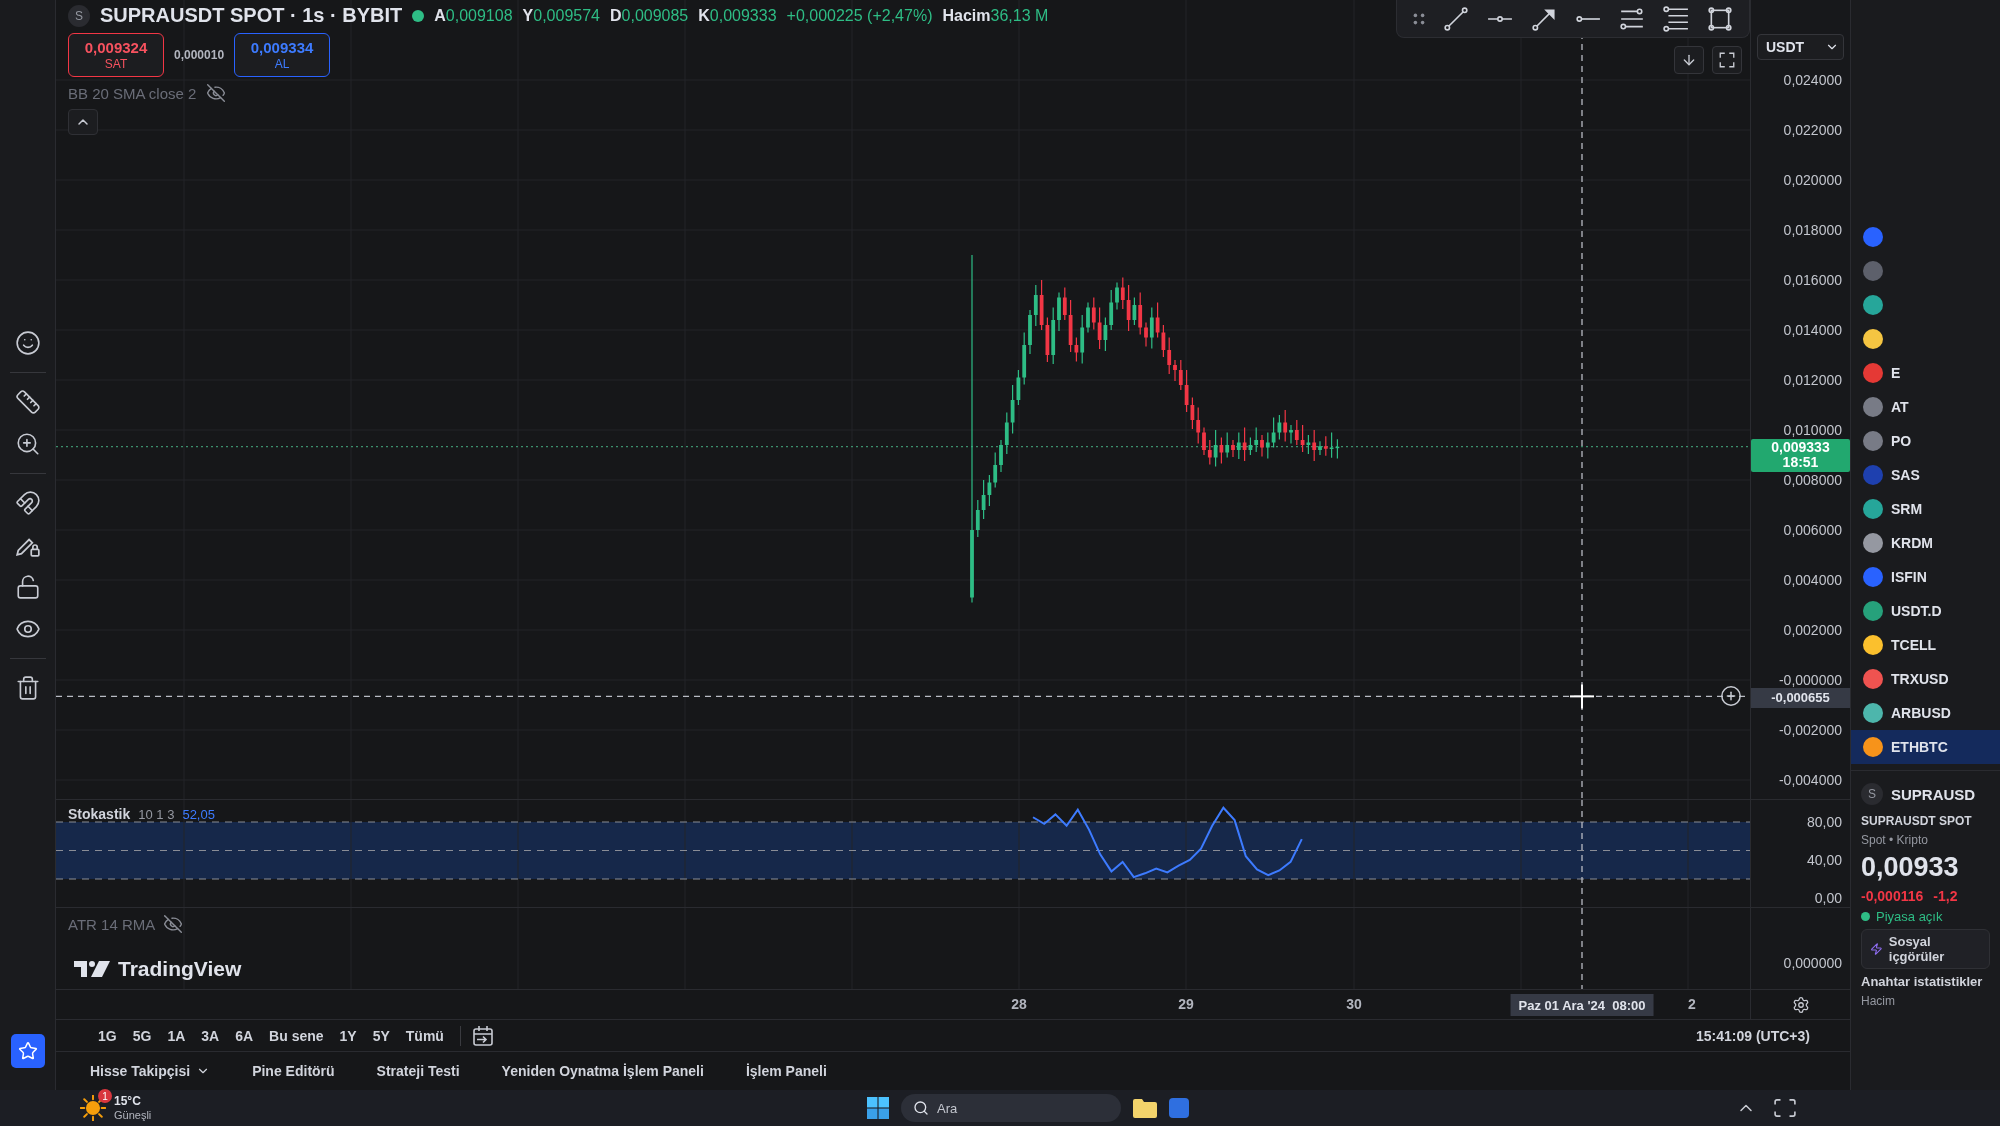 The image size is (2000, 1126). What do you see at coordinates (1812, 330) in the screenshot?
I see `price-axis-label: 0,014000` at bounding box center [1812, 330].